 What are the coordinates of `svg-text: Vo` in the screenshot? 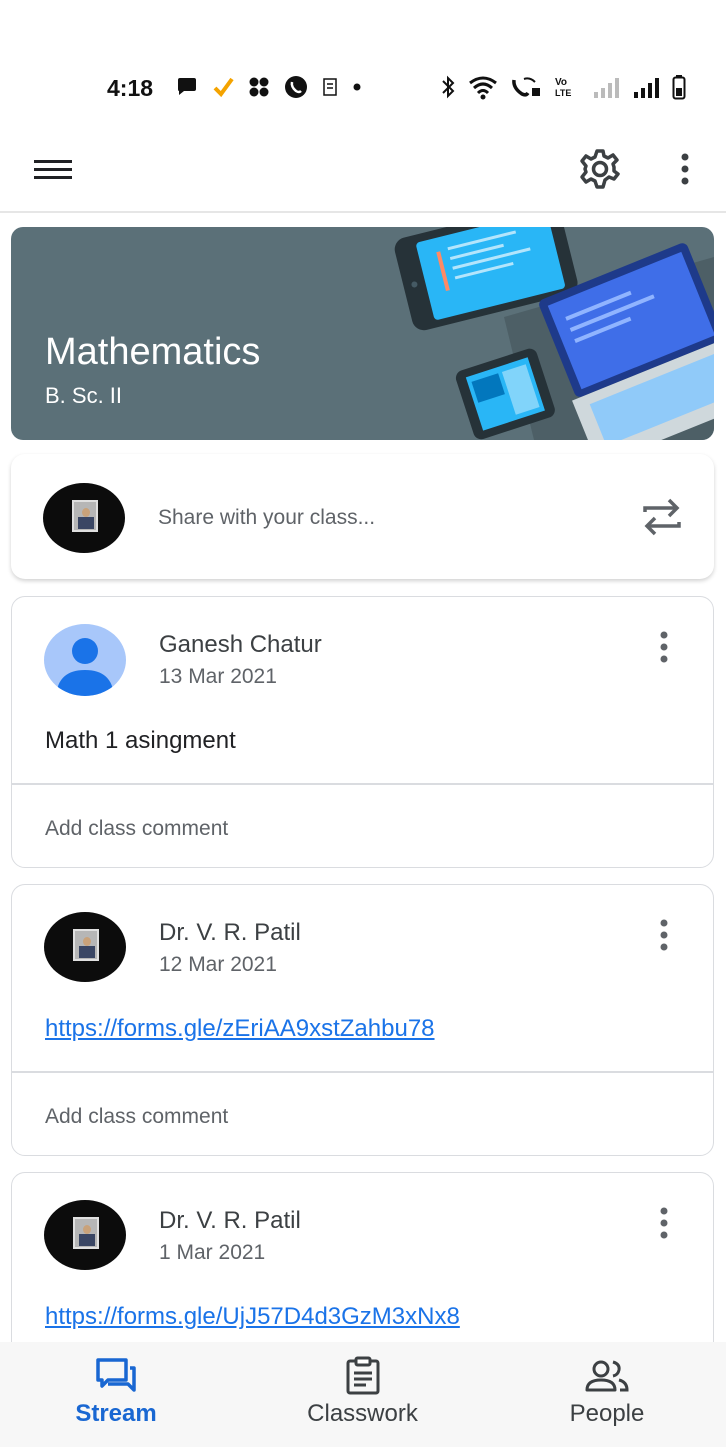 It's located at (561, 82).